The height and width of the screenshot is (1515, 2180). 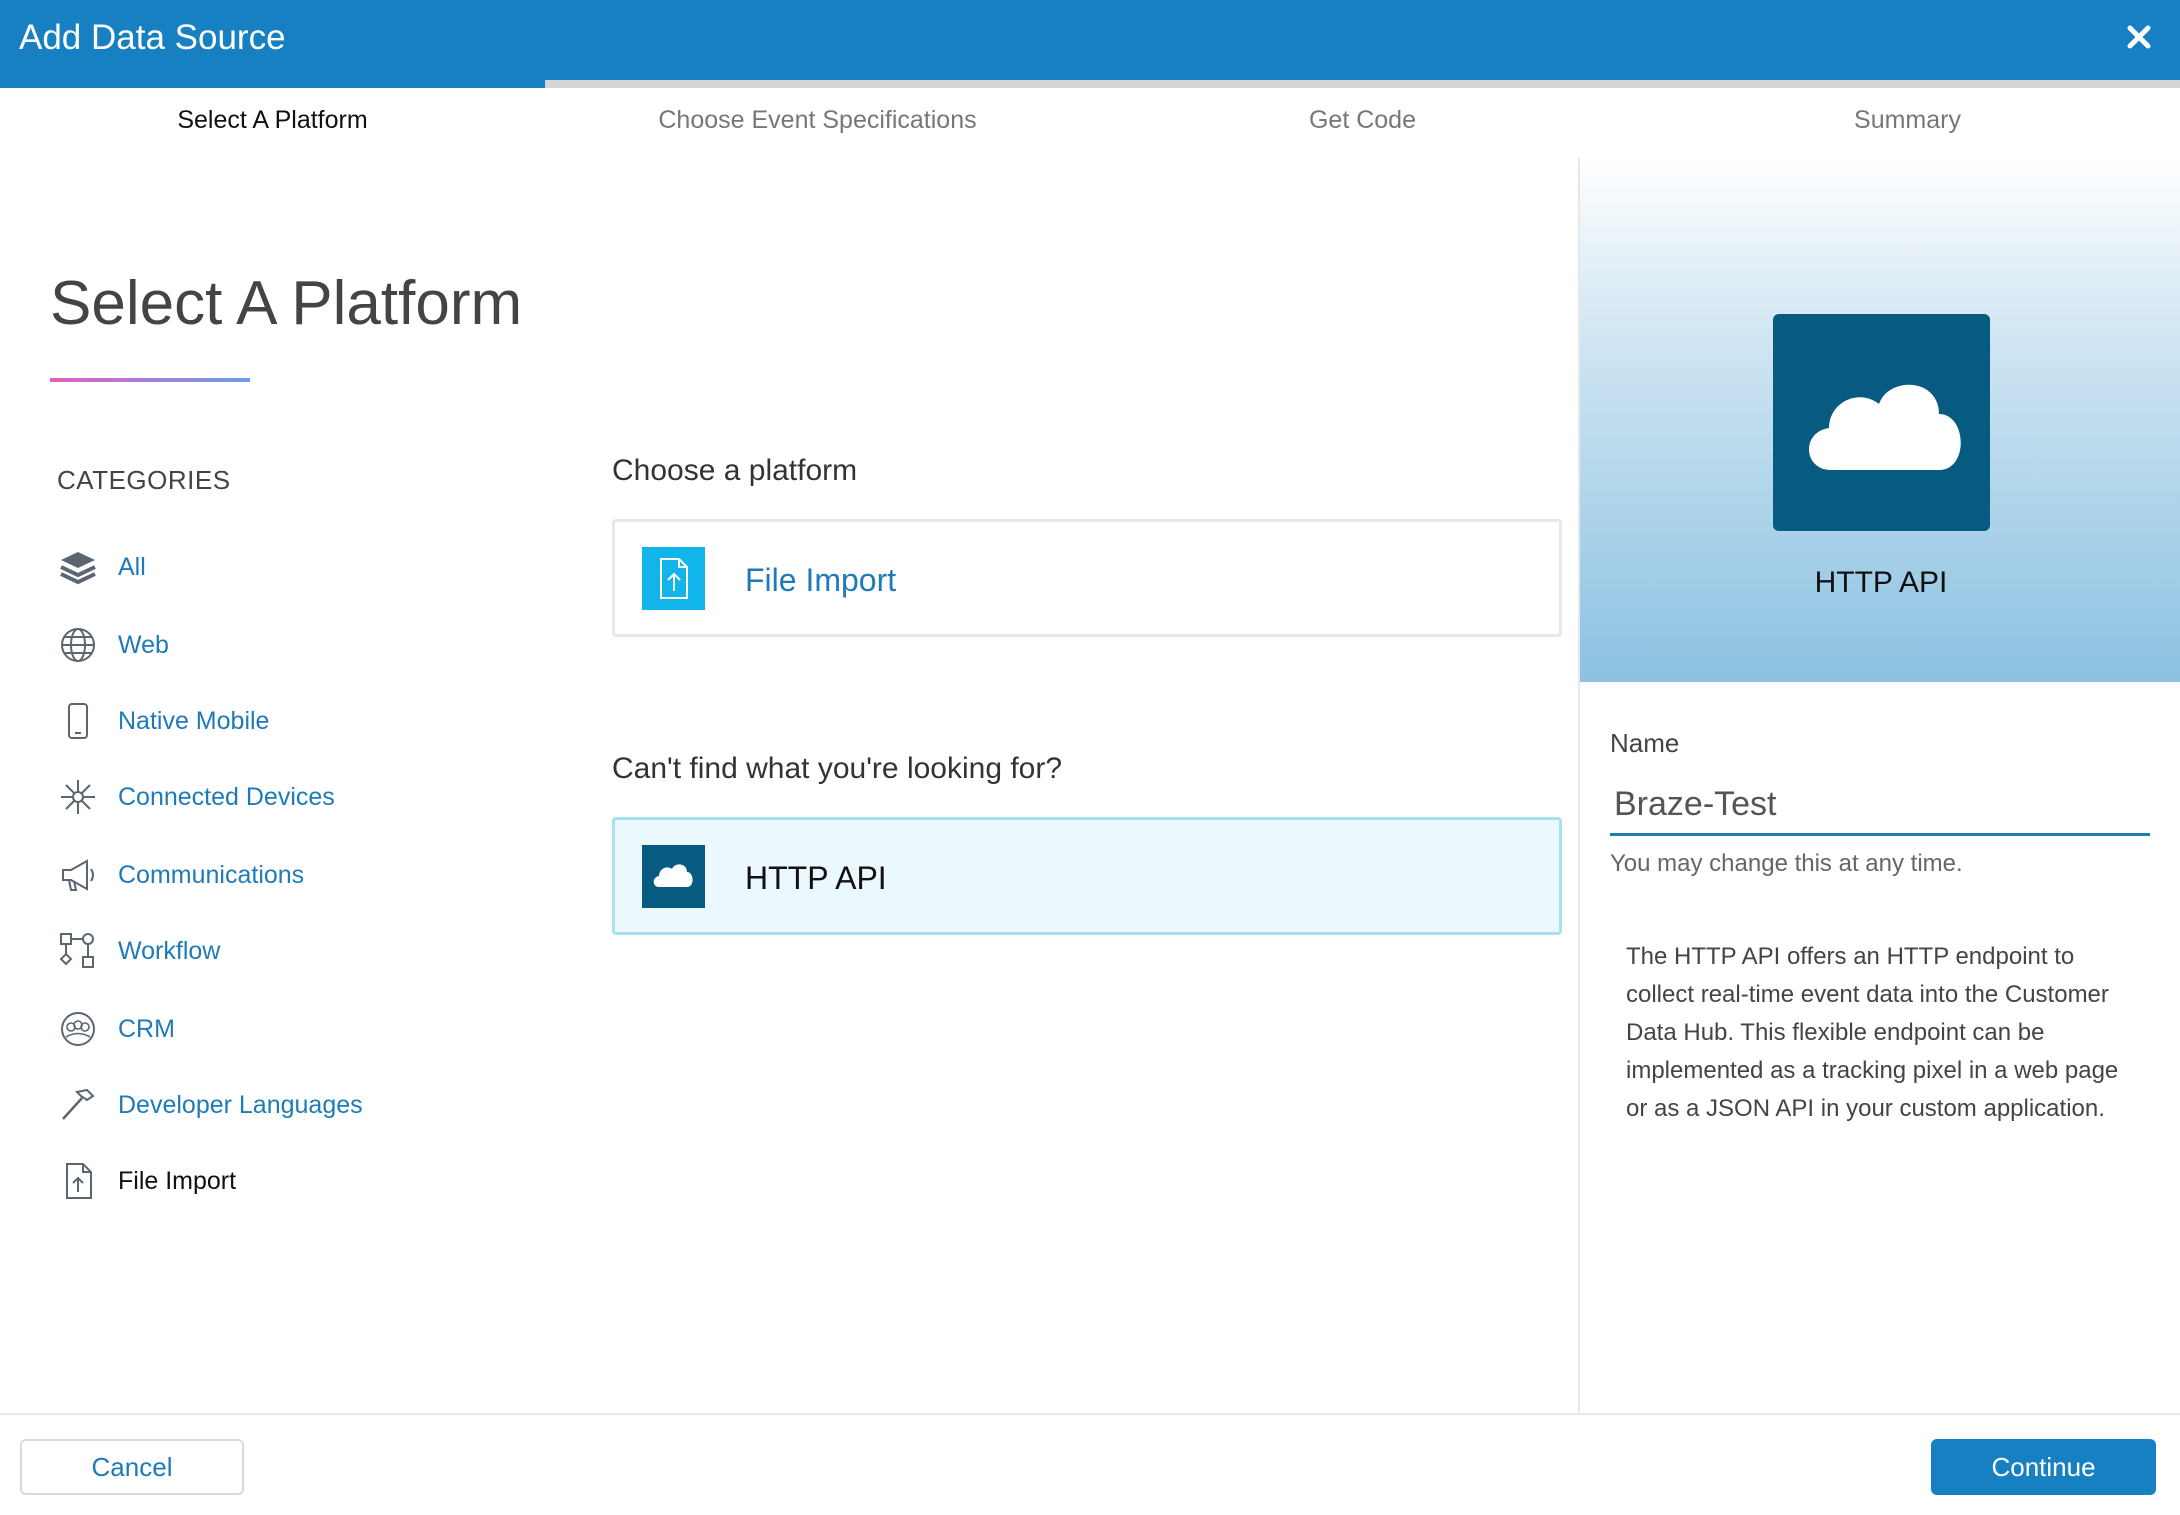 I want to click on category-label: Connected Devices, so click(x=226, y=796).